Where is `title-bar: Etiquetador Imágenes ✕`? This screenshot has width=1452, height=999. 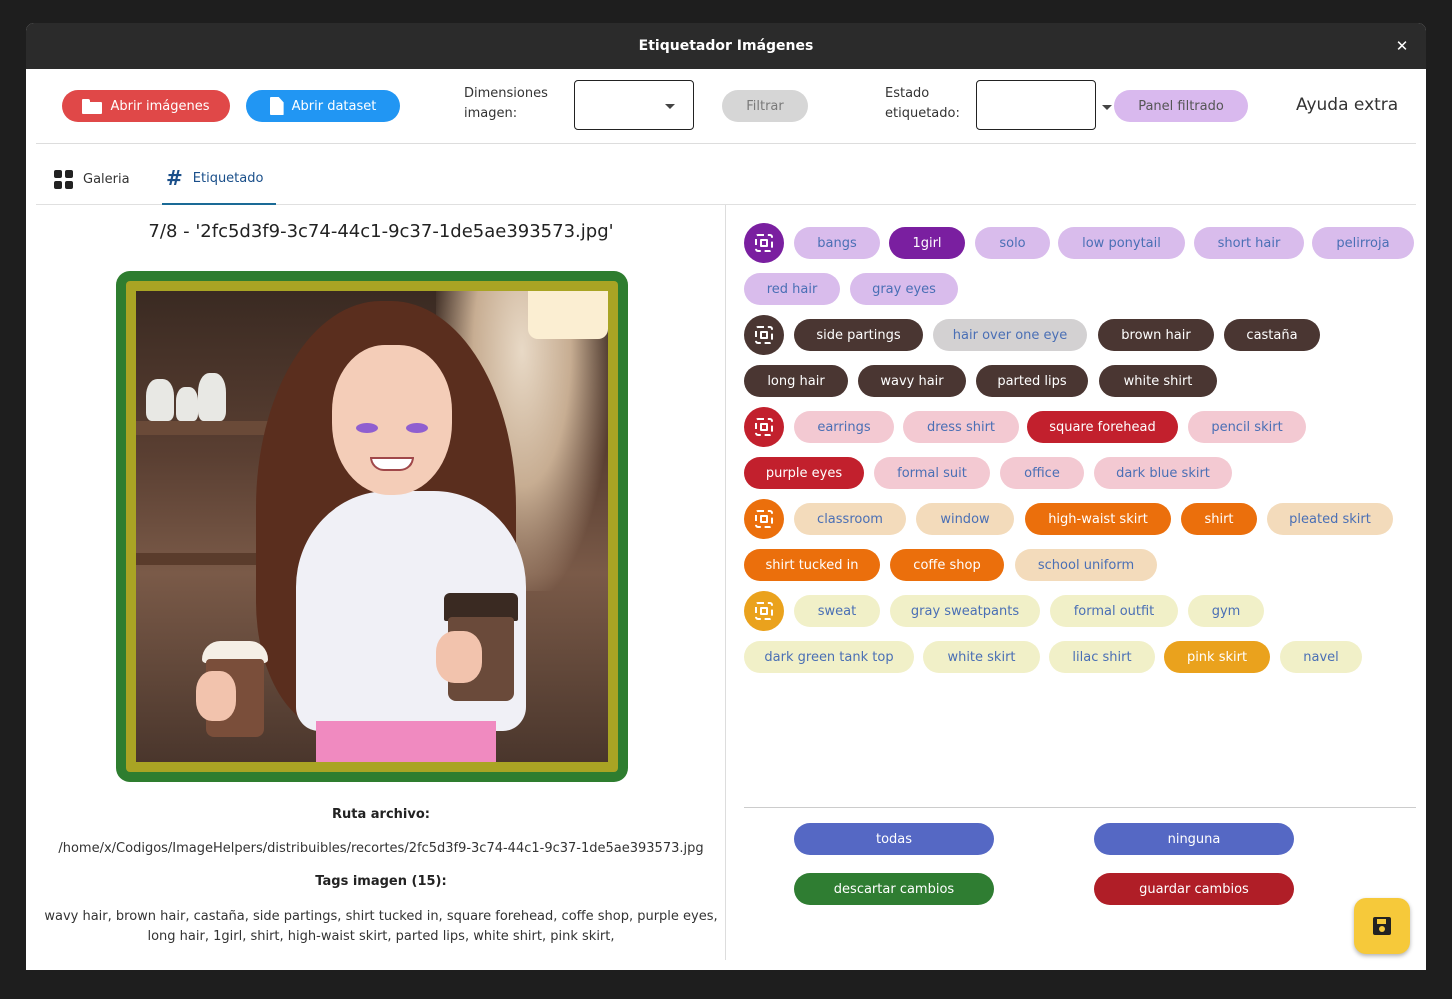 title-bar: Etiquetador Imágenes ✕ is located at coordinates (726, 46).